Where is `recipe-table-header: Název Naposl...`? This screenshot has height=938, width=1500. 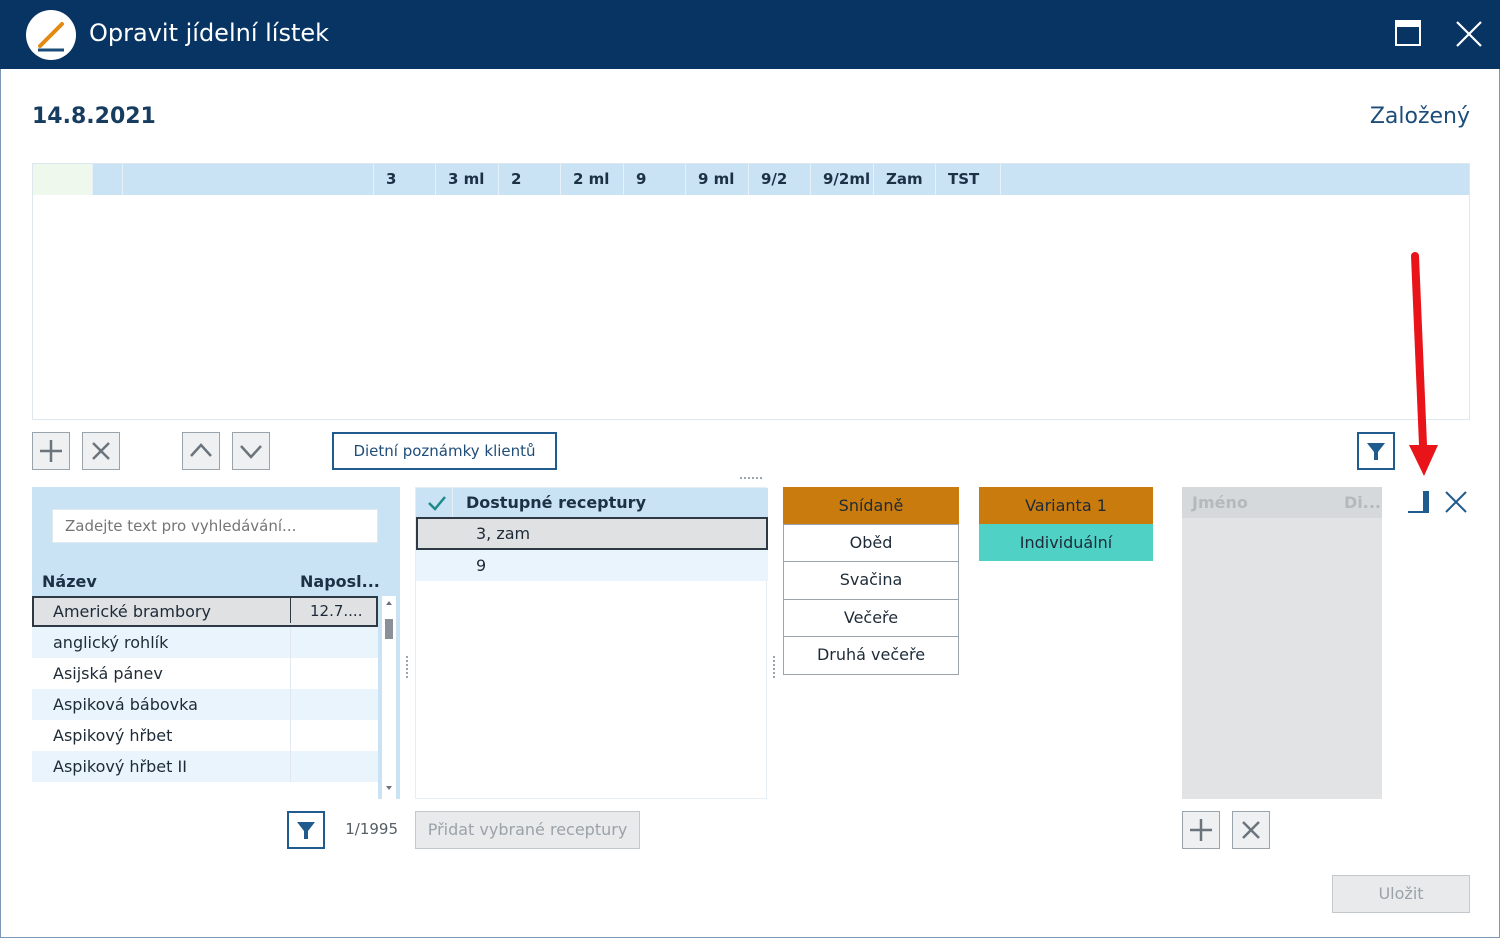
recipe-table-header: Název Naposl... is located at coordinates (216, 581).